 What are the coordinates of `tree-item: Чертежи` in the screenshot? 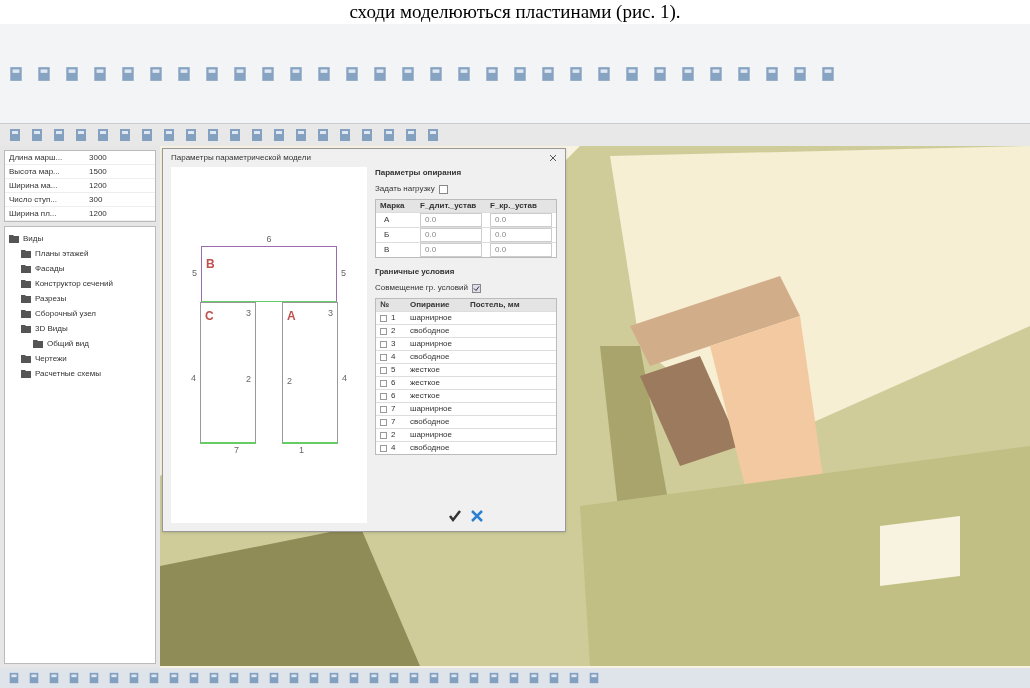 It's located at (51, 358).